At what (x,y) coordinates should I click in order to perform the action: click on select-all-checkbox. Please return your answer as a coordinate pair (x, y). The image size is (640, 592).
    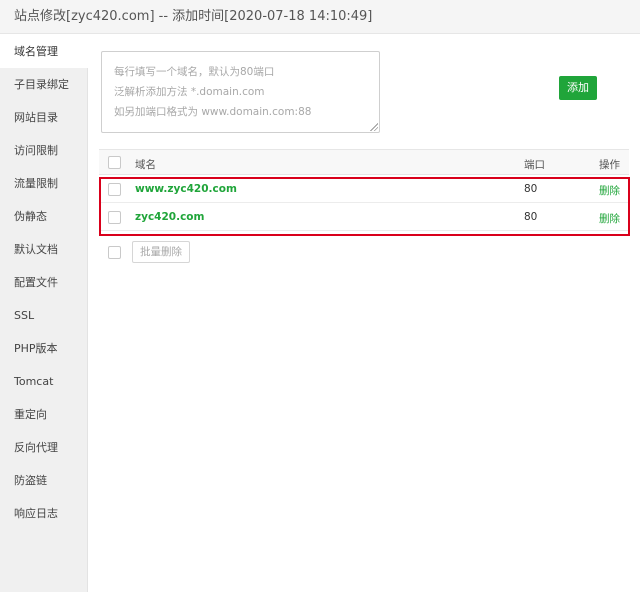
    Looking at the image, I should click on (114, 162).